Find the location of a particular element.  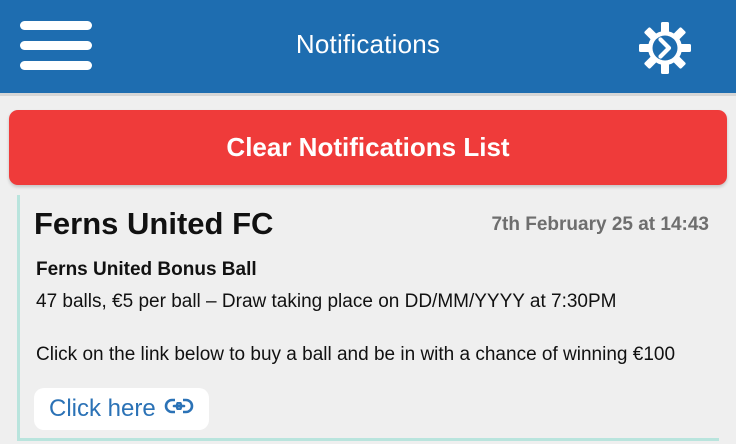

notification-club-name: Ferns United FC is located at coordinates (154, 223).